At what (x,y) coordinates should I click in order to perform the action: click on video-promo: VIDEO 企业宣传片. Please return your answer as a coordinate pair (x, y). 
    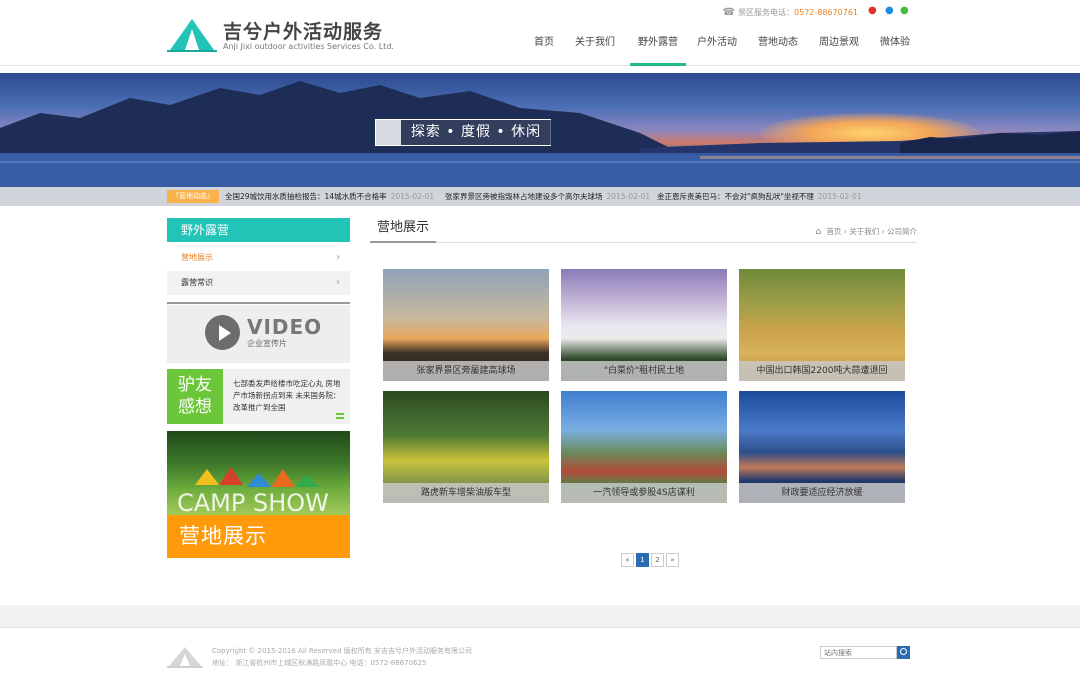
    Looking at the image, I should click on (258, 334).